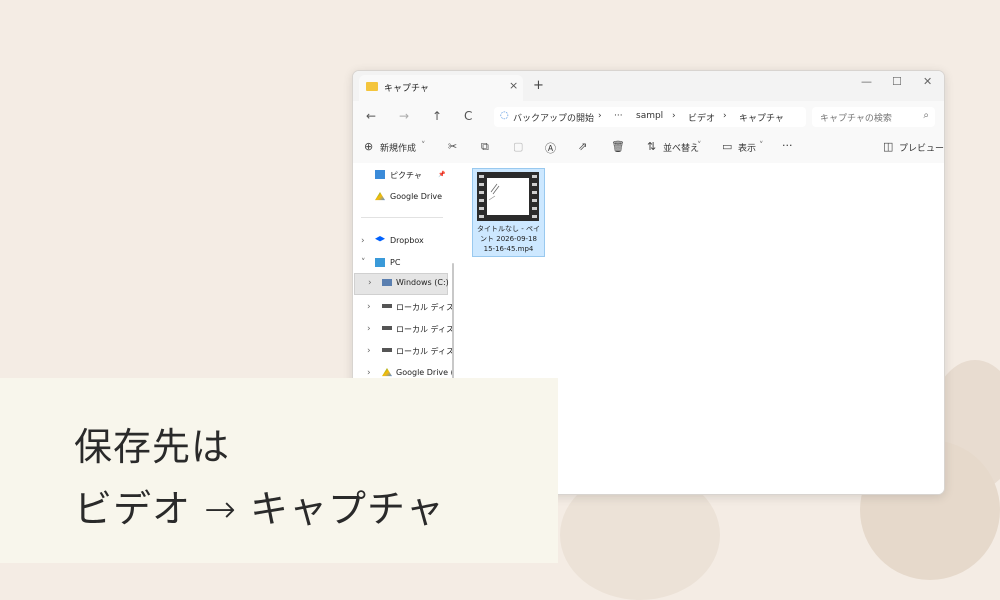 The height and width of the screenshot is (600, 1000). What do you see at coordinates (404, 116) in the screenshot?
I see `forward-button: →` at bounding box center [404, 116].